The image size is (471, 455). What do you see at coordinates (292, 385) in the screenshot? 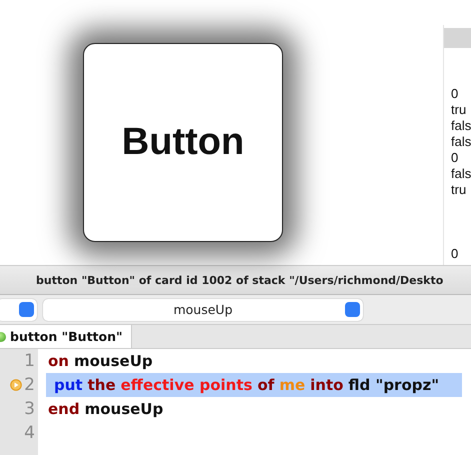
I see `code-token: me` at bounding box center [292, 385].